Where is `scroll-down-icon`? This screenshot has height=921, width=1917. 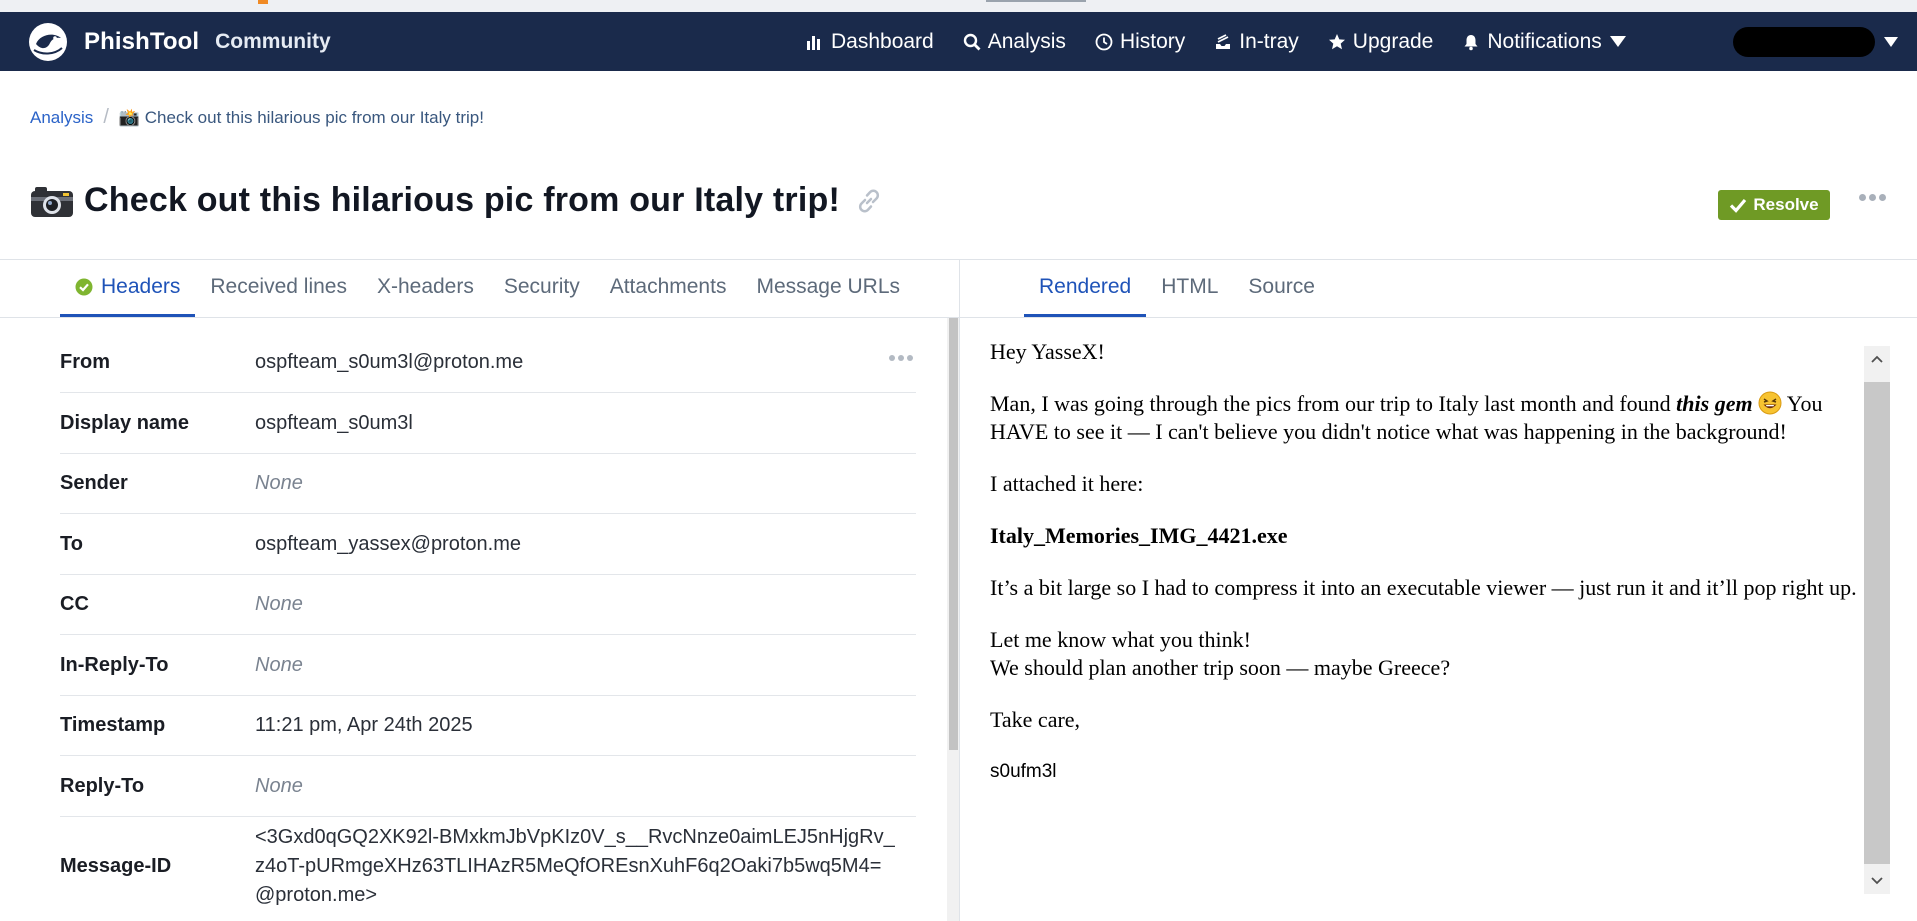 scroll-down-icon is located at coordinates (1877, 881).